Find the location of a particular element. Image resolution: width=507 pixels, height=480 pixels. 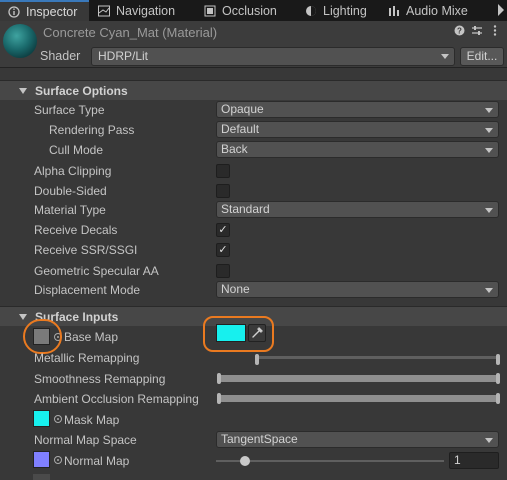

dropdown-value: Default is located at coordinates (240, 129).